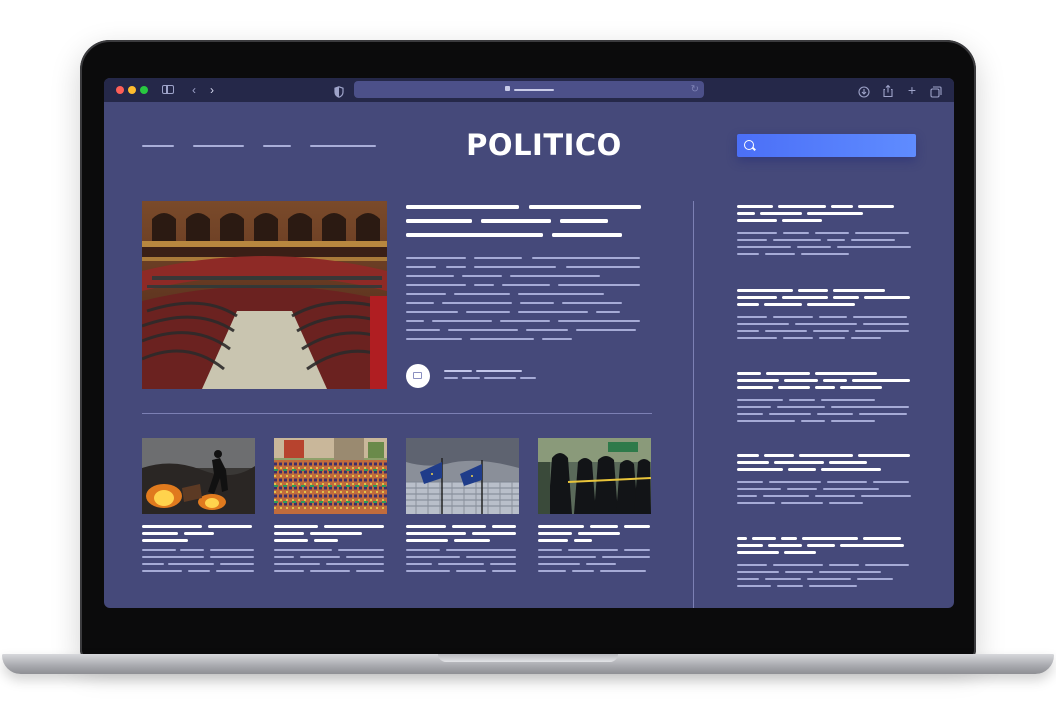  I want to click on reload-icon: ↻, so click(695, 89).